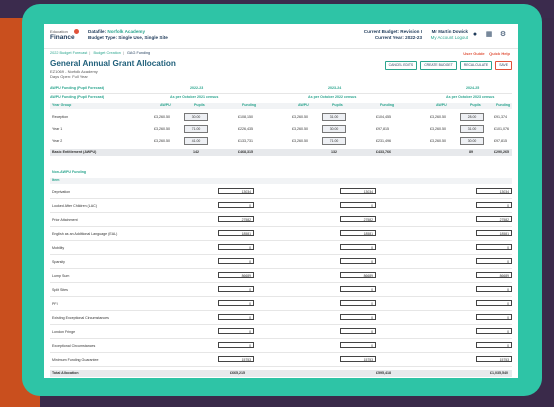 This screenshot has height=407, width=554. Describe the element at coordinates (335, 88) in the screenshot. I see `year-header: 2023-24` at that location.